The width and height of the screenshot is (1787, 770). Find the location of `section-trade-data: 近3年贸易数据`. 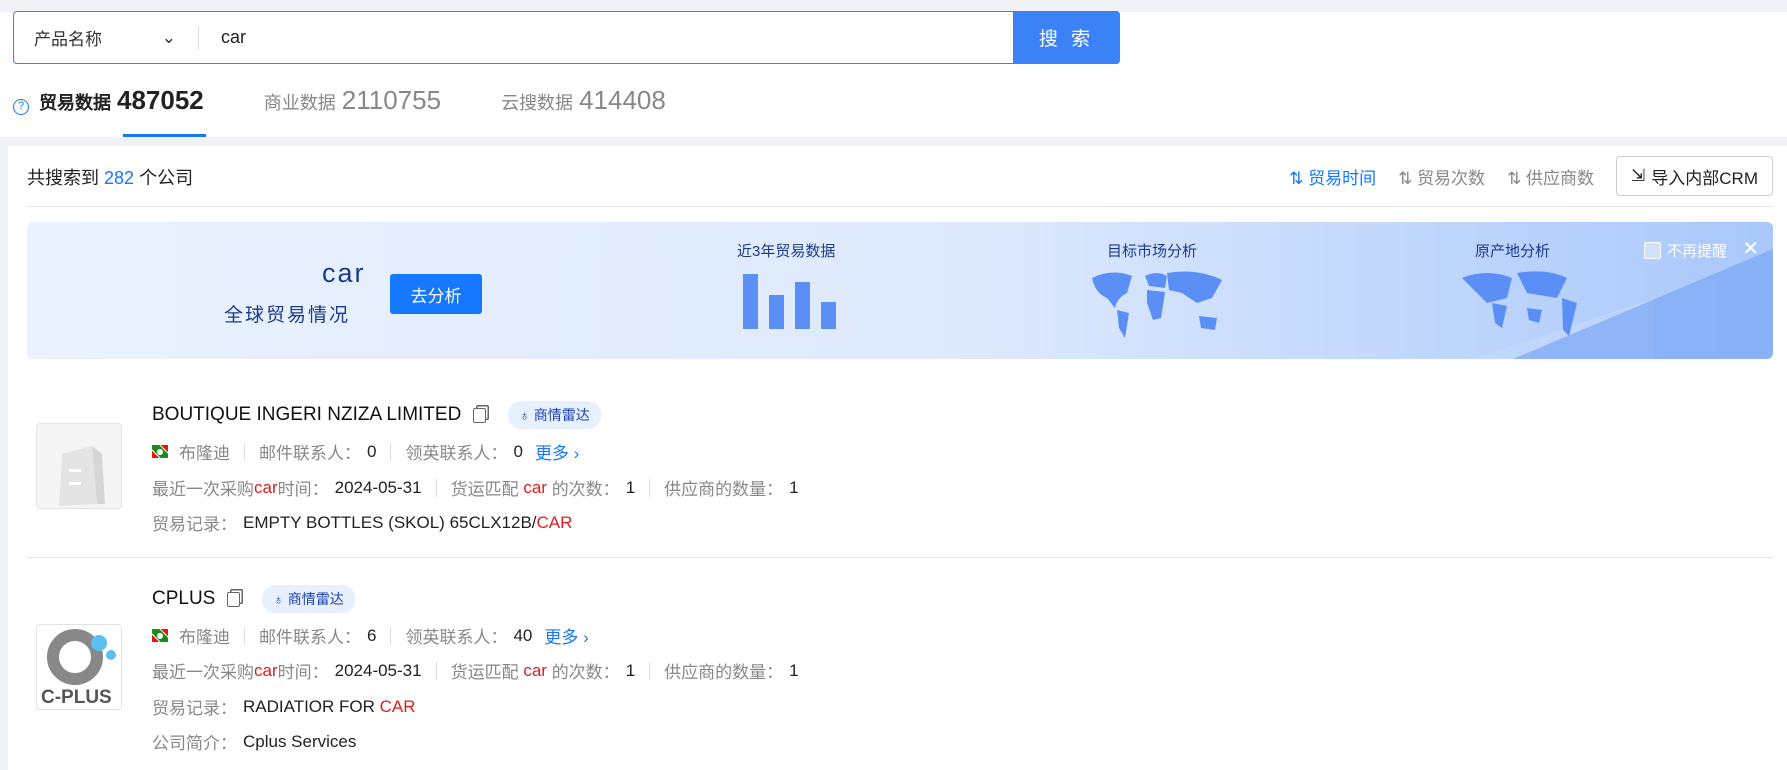

section-trade-data: 近3年贸易数据 is located at coordinates (786, 250).